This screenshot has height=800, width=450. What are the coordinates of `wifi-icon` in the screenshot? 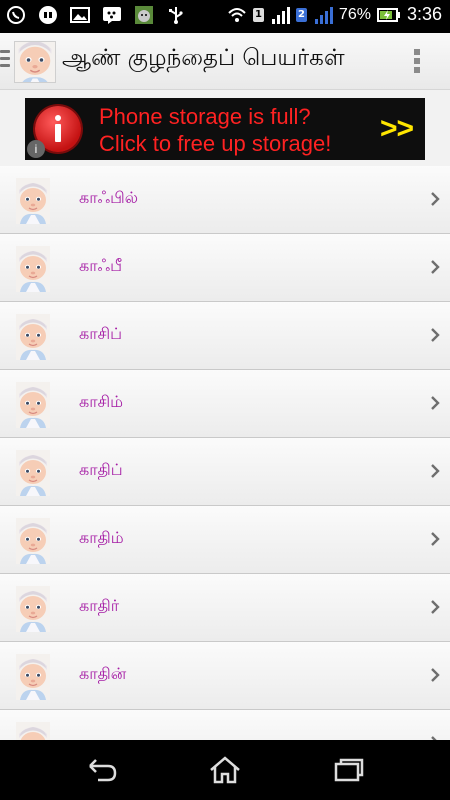 It's located at (237, 14).